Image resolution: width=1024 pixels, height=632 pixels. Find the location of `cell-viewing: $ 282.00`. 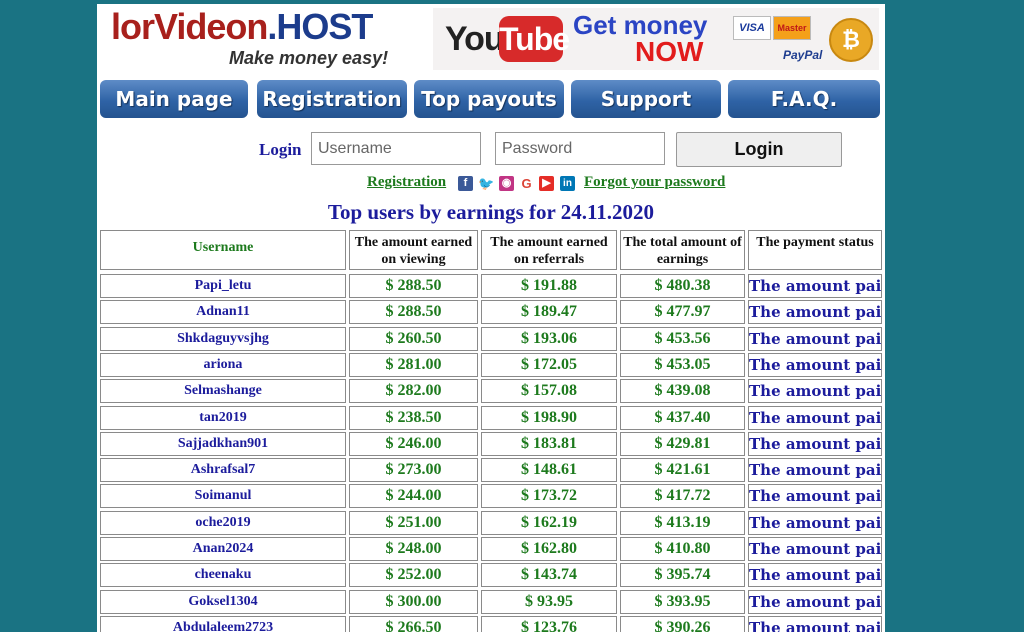

cell-viewing: $ 282.00 is located at coordinates (413, 391).